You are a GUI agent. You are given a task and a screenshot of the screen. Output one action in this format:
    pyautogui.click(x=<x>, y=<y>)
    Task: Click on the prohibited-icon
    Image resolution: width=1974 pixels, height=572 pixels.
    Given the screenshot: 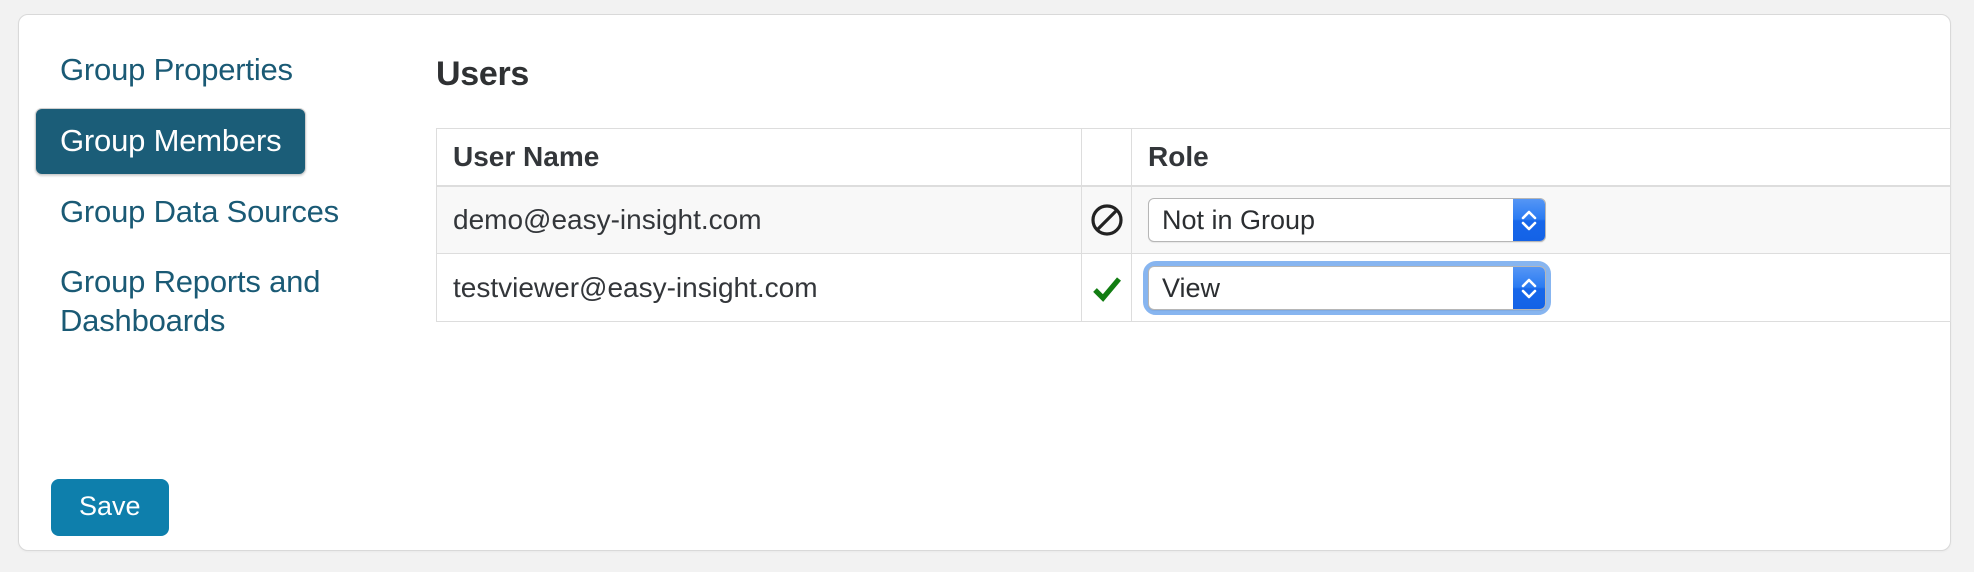 What is the action you would take?
    pyautogui.click(x=1107, y=220)
    